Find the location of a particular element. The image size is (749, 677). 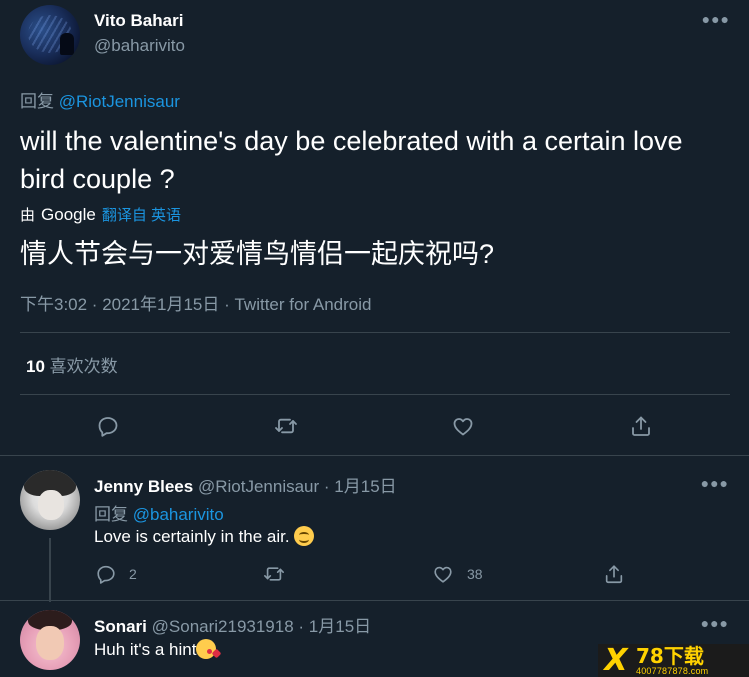

likes-stat: 10 喜欢次数 is located at coordinates (72, 364).